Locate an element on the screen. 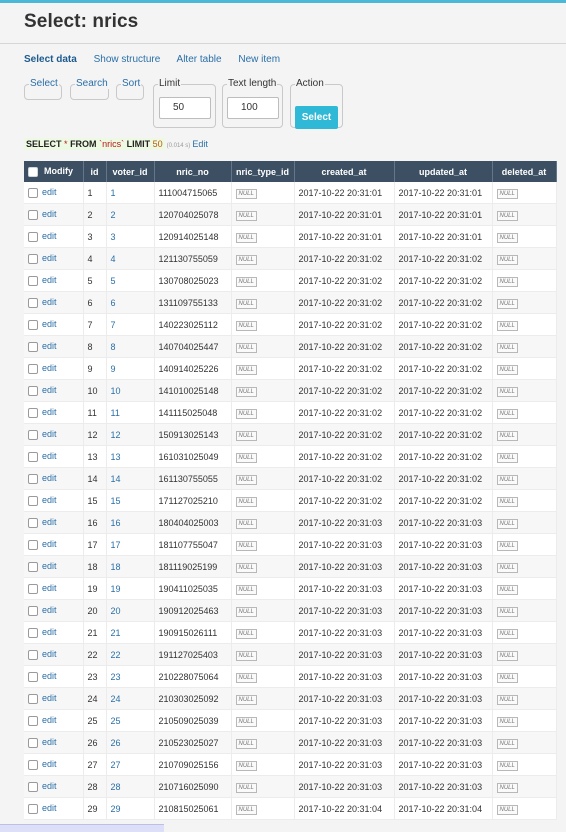  voter-id-link: 22 is located at coordinates (130, 654).